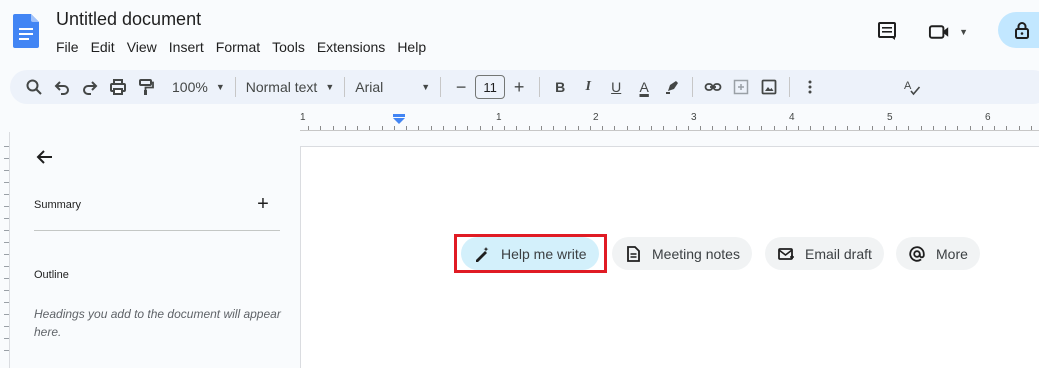 This screenshot has height=368, width=1039. What do you see at coordinates (62, 87) in the screenshot?
I see `undo-button` at bounding box center [62, 87].